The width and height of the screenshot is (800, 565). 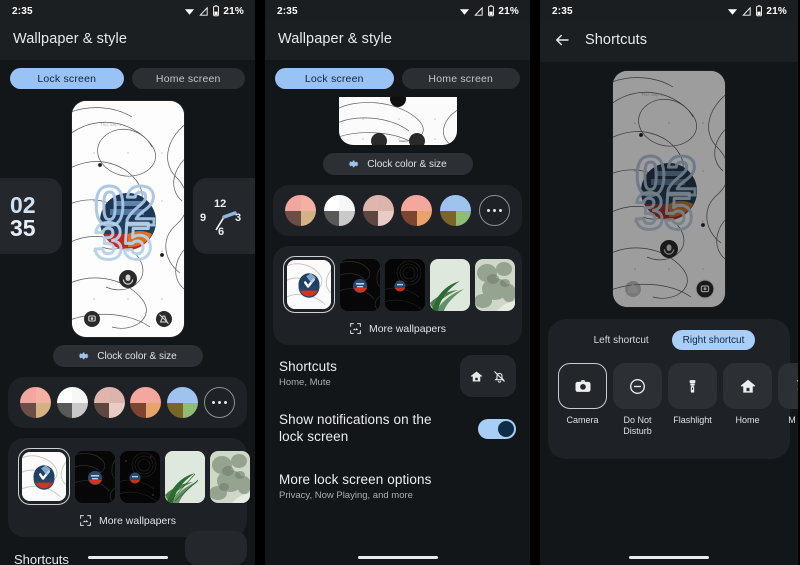 What do you see at coordinates (31, 216) in the screenshot?
I see `clock-style-option-stacked: 02 35` at bounding box center [31, 216].